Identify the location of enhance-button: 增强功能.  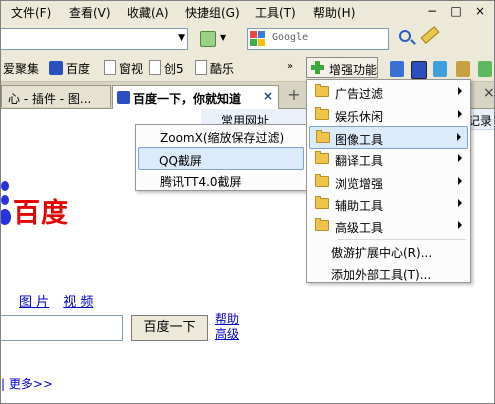
(342, 67).